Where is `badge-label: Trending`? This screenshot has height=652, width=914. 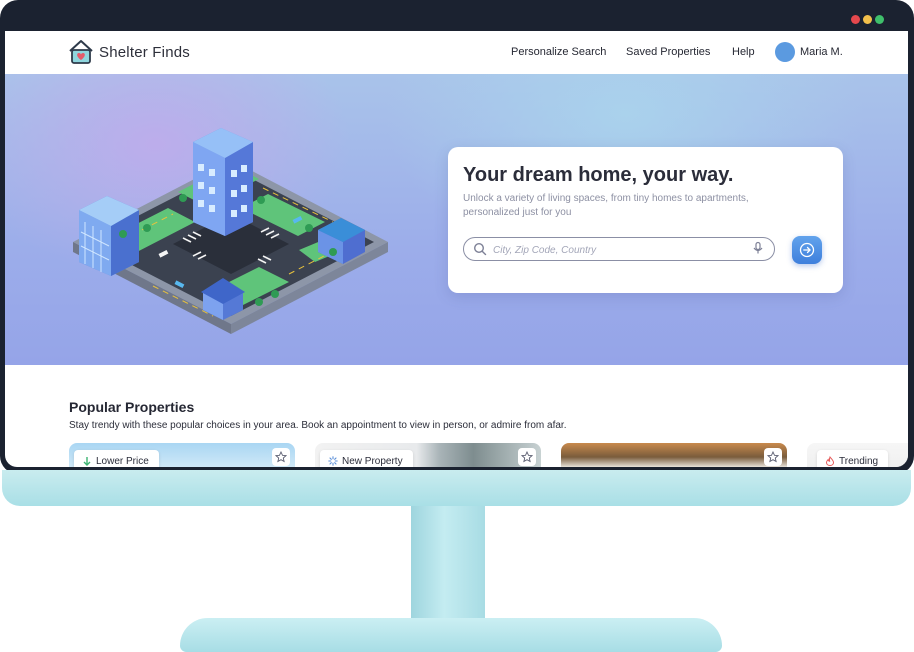 badge-label: Trending is located at coordinates (859, 461).